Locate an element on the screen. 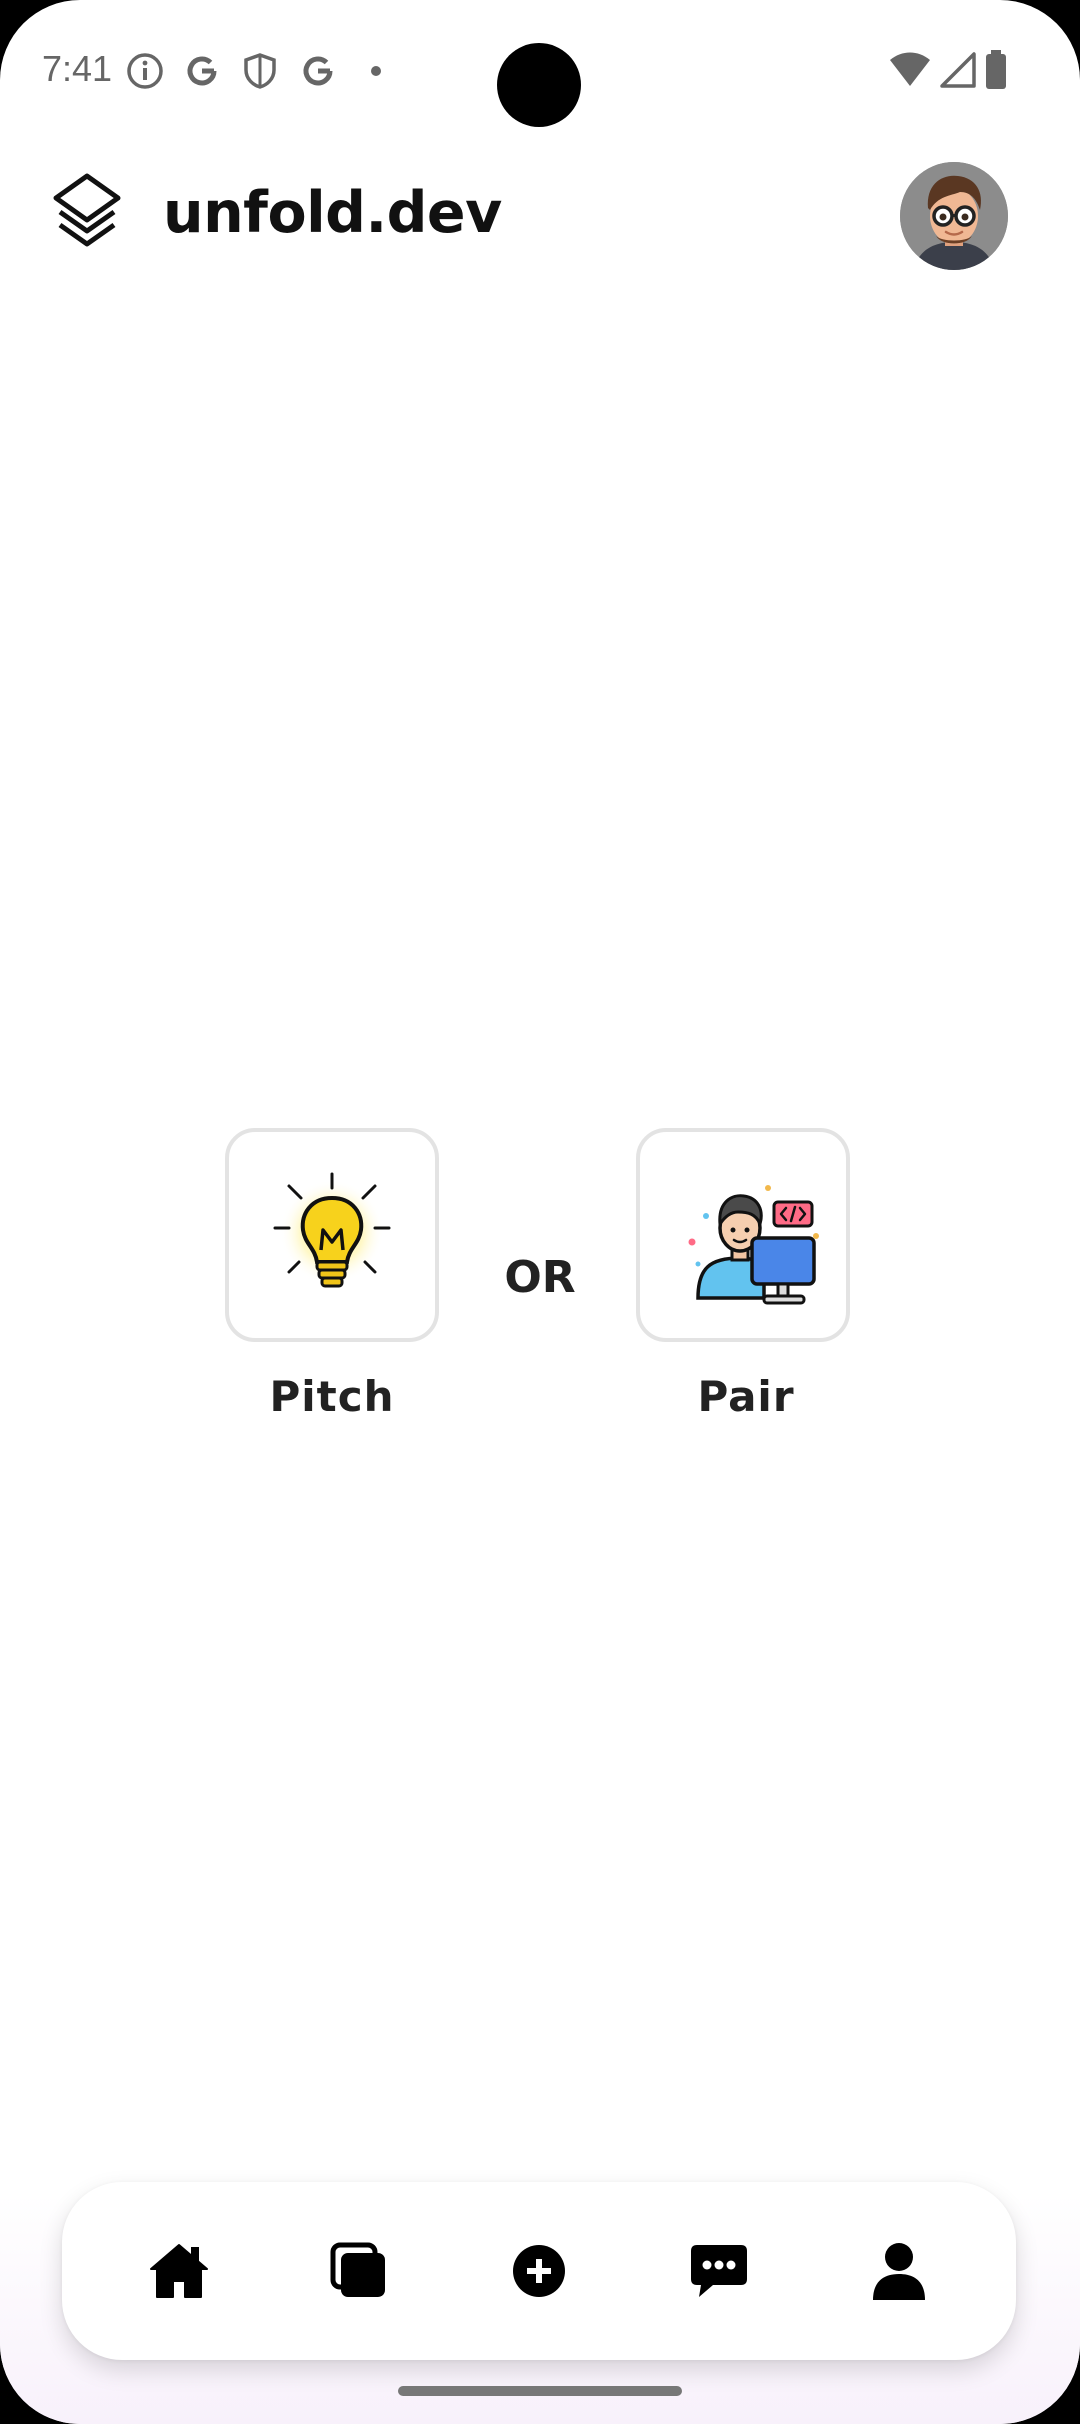 This screenshot has width=1080, height=2424. pair-card is located at coordinates (743, 1235).